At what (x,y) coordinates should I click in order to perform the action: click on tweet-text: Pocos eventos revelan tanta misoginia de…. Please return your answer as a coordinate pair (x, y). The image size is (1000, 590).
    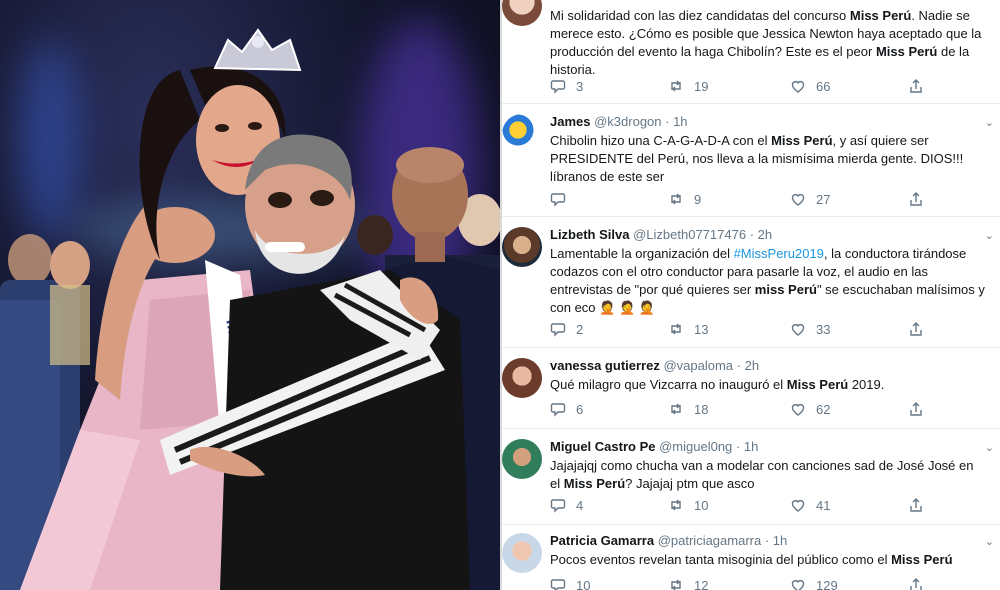
    Looking at the image, I should click on (768, 560).